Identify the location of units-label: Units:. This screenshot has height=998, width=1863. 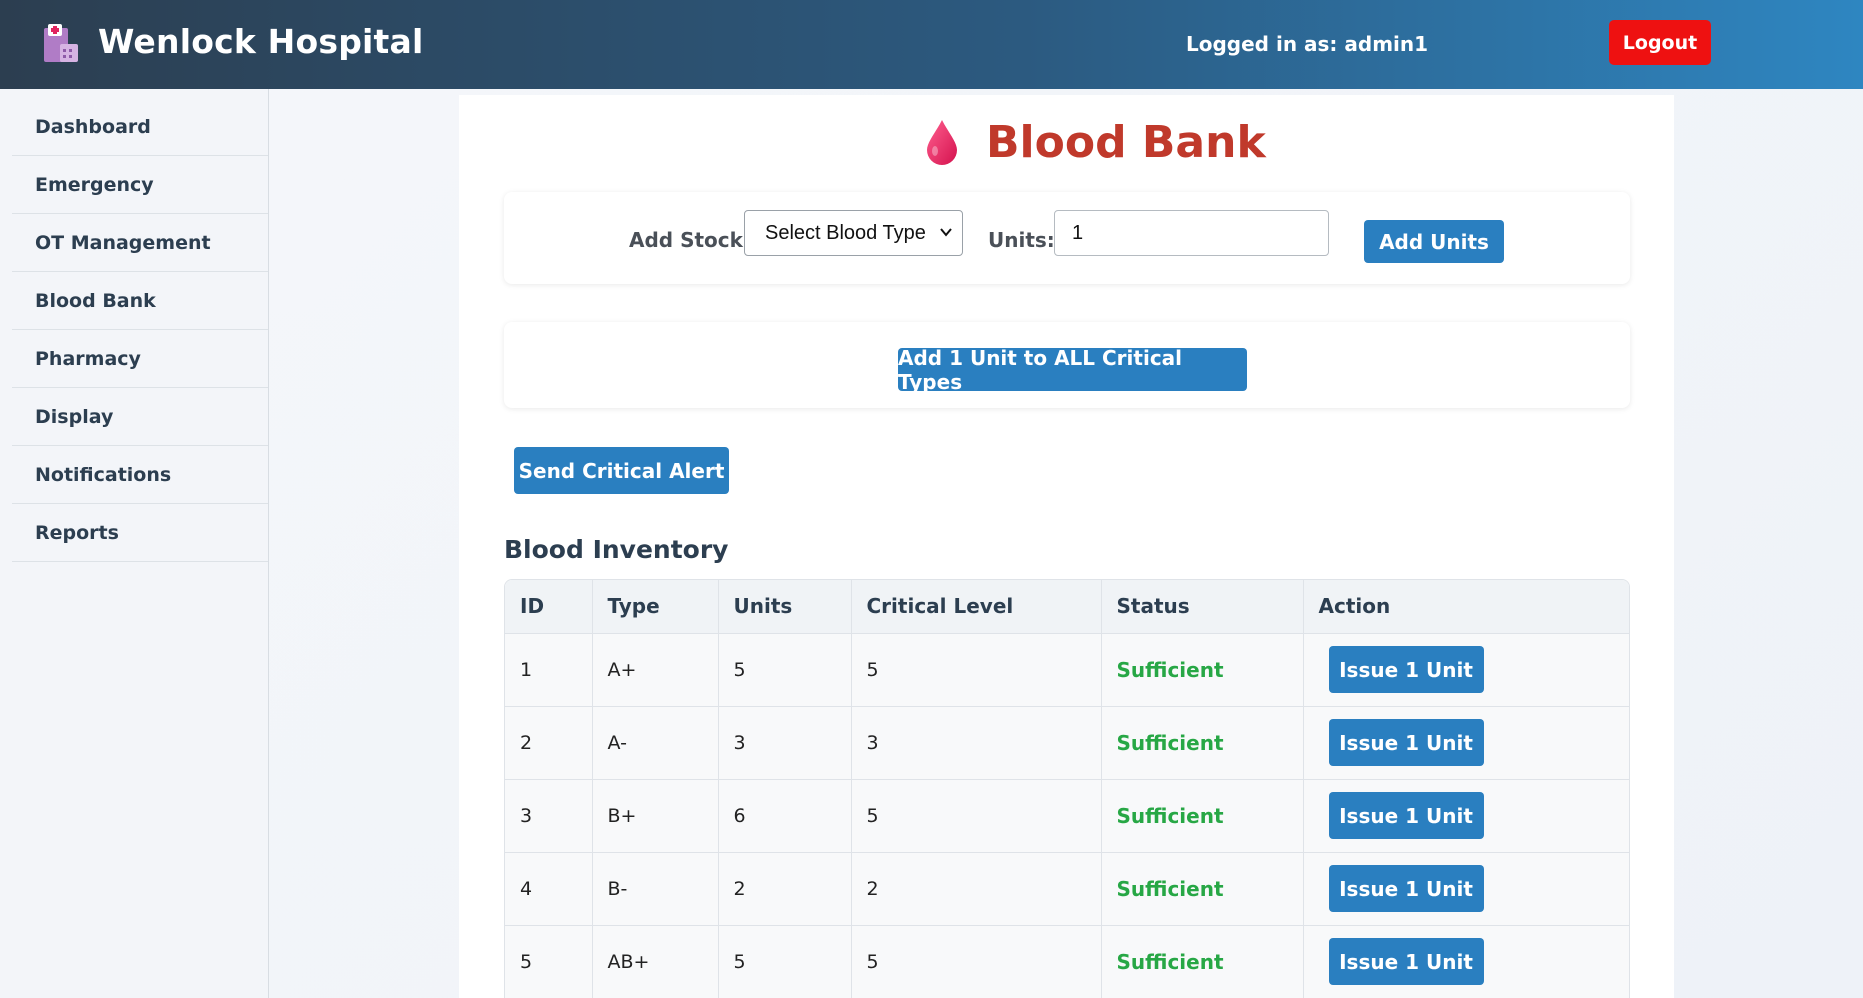
(1021, 240).